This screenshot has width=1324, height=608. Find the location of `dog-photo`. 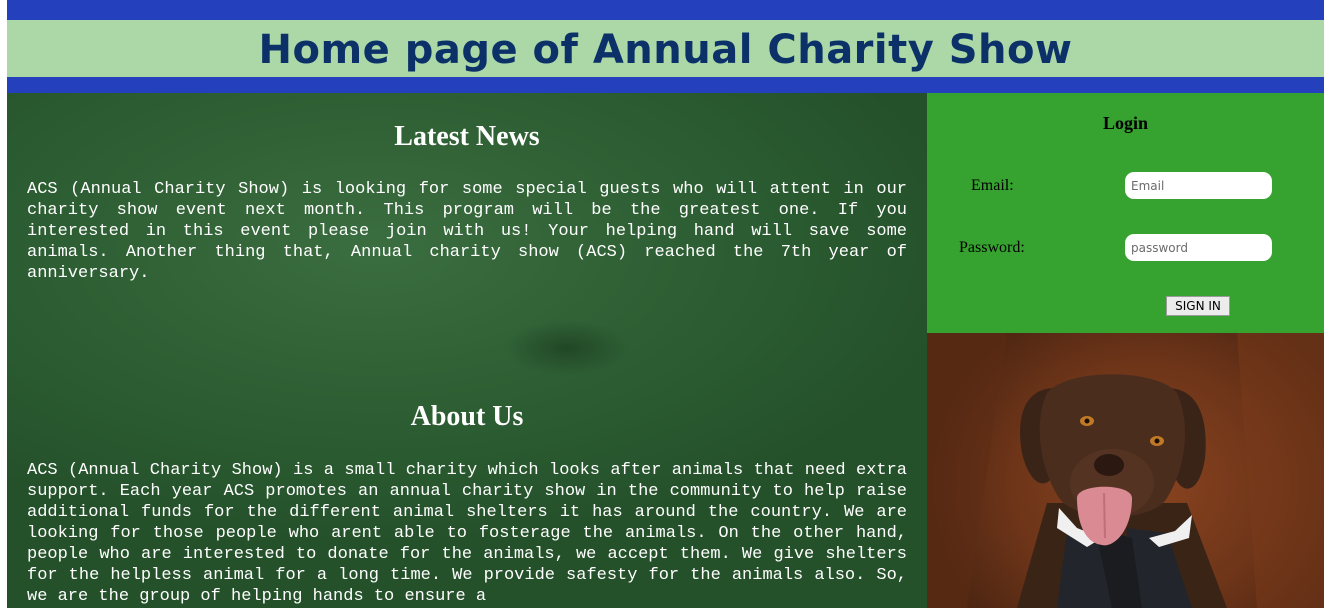

dog-photo is located at coordinates (1125, 470).